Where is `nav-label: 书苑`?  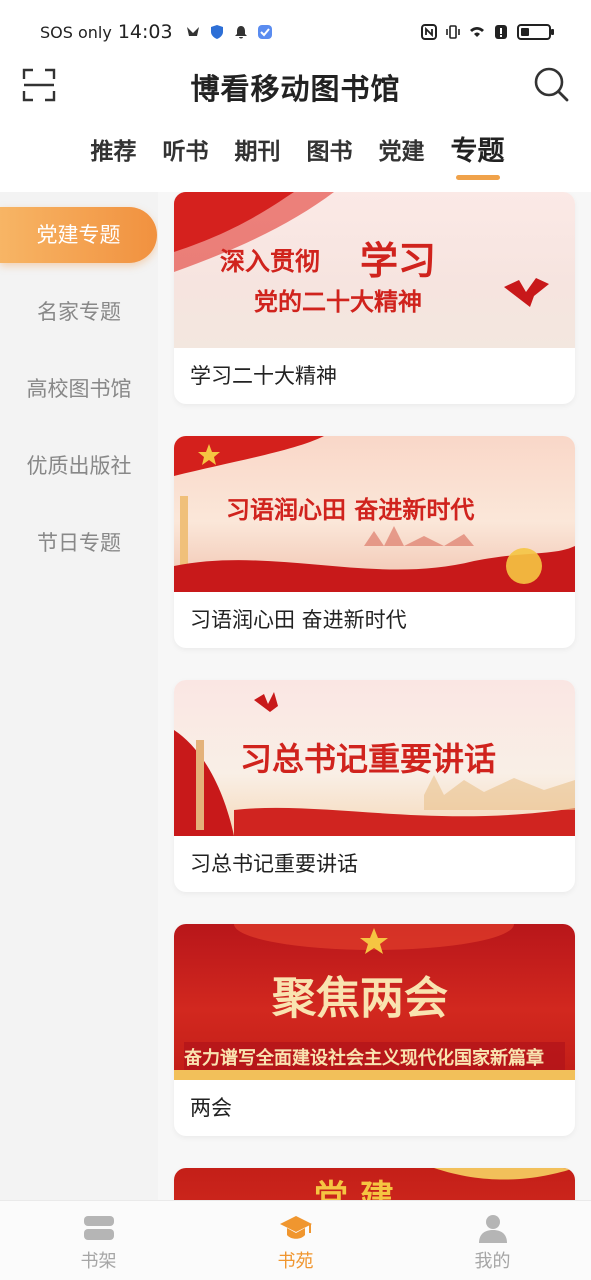
nav-label: 书苑 is located at coordinates (295, 1261).